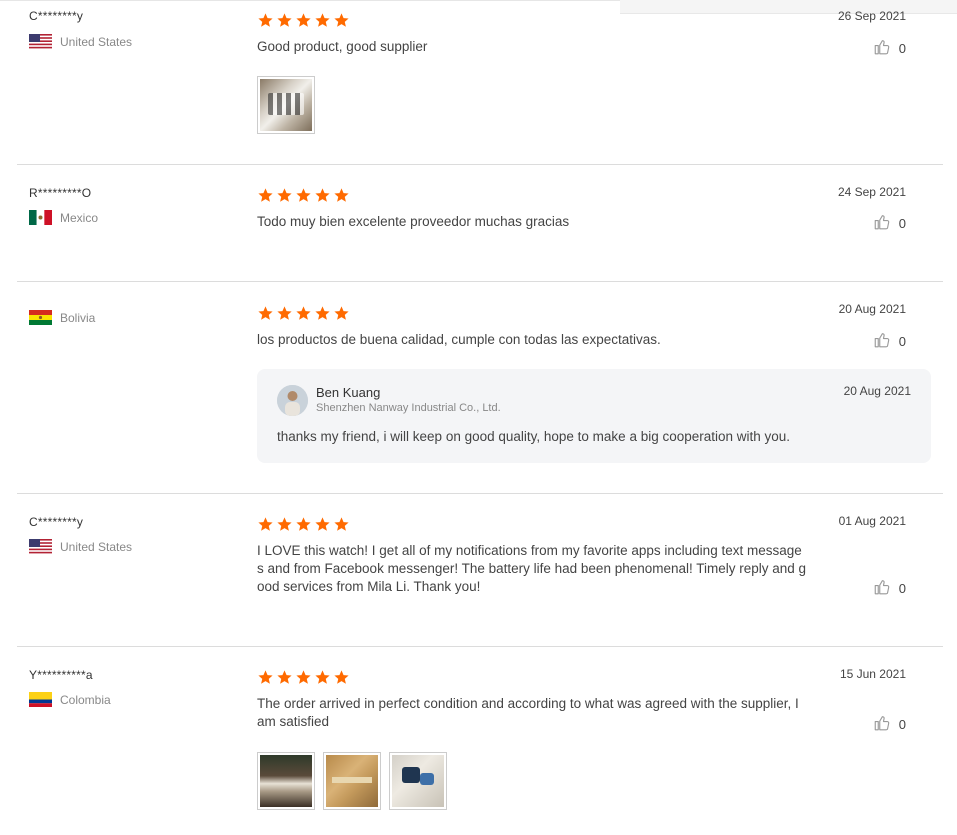  What do you see at coordinates (369, 586) in the screenshot?
I see `review-text-line: ood services from Mila Li. Thank you!` at bounding box center [369, 586].